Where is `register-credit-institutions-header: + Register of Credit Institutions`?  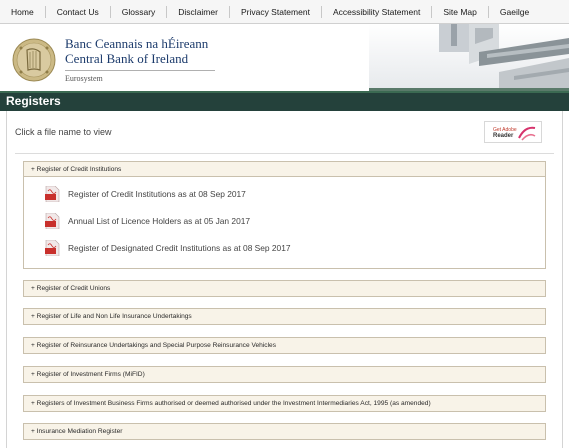
register-credit-institutions-header: + Register of Credit Institutions is located at coordinates (284, 169).